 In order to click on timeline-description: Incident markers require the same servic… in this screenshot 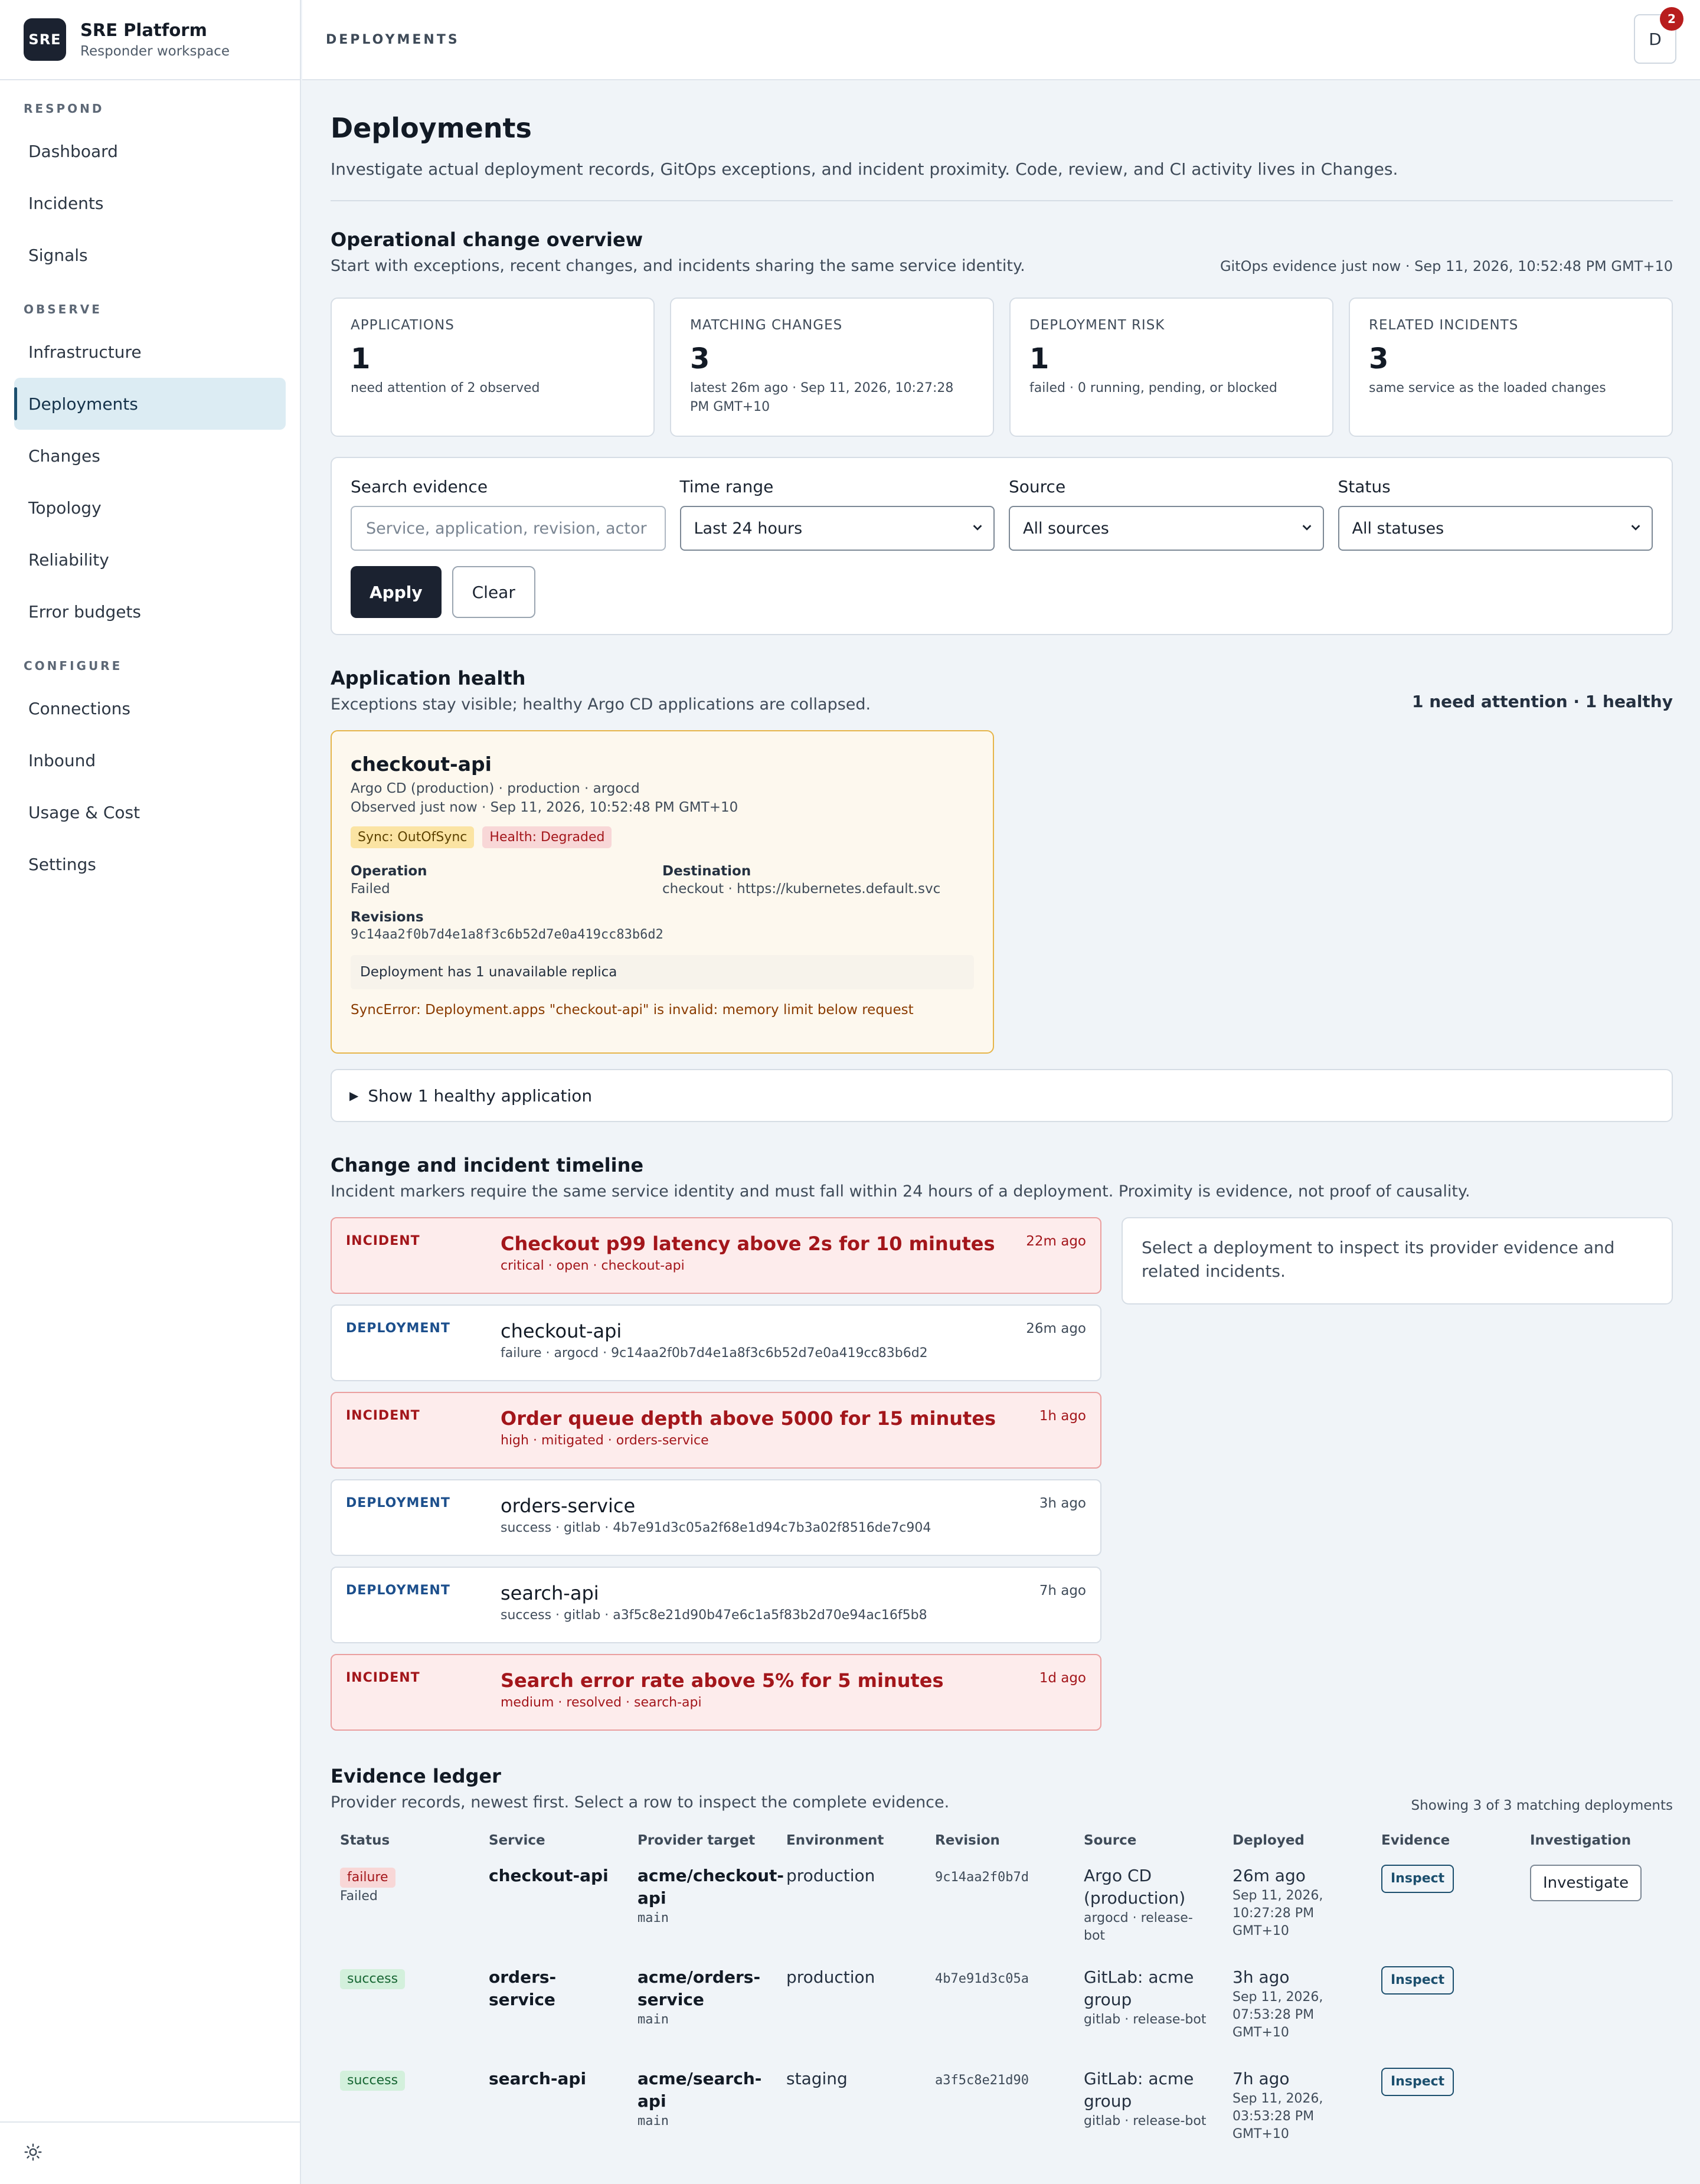, I will do `click(900, 1191)`.